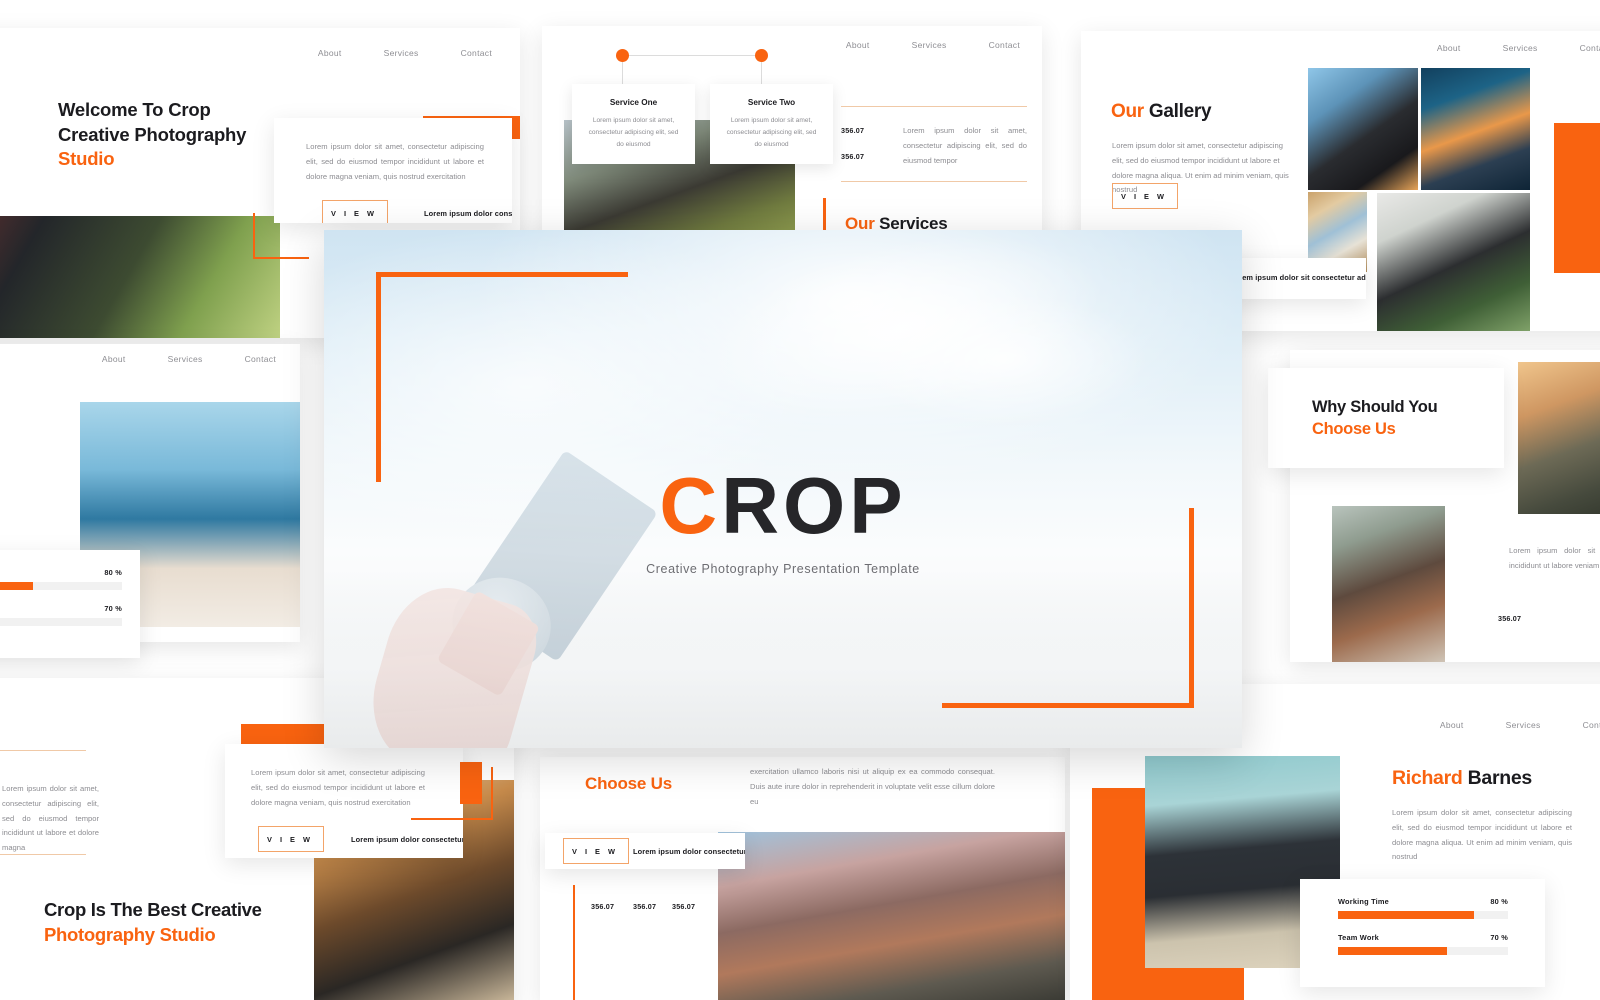 Image resolution: width=1600 pixels, height=1000 pixels. Describe the element at coordinates (633, 102) in the screenshot. I see `service-one-title: Service One` at that location.